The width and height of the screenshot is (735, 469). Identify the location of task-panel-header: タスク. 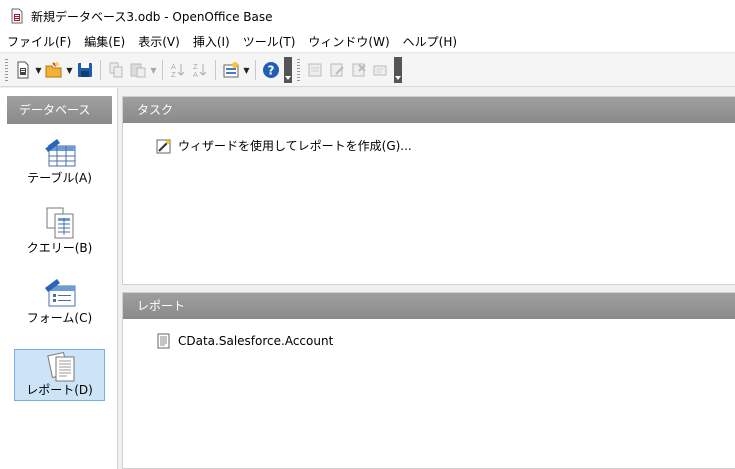
(429, 110).